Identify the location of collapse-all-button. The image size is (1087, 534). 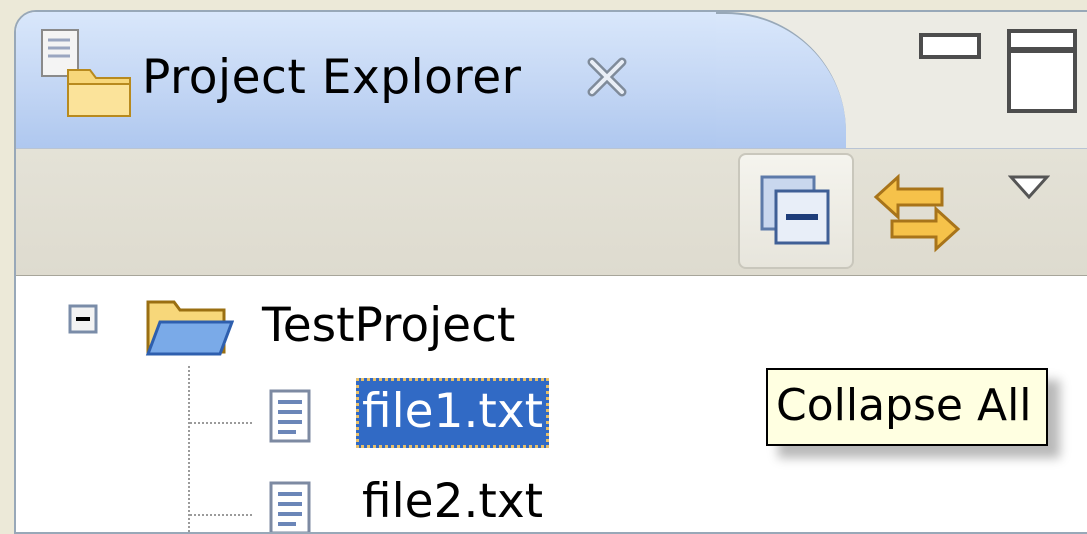
(796, 211).